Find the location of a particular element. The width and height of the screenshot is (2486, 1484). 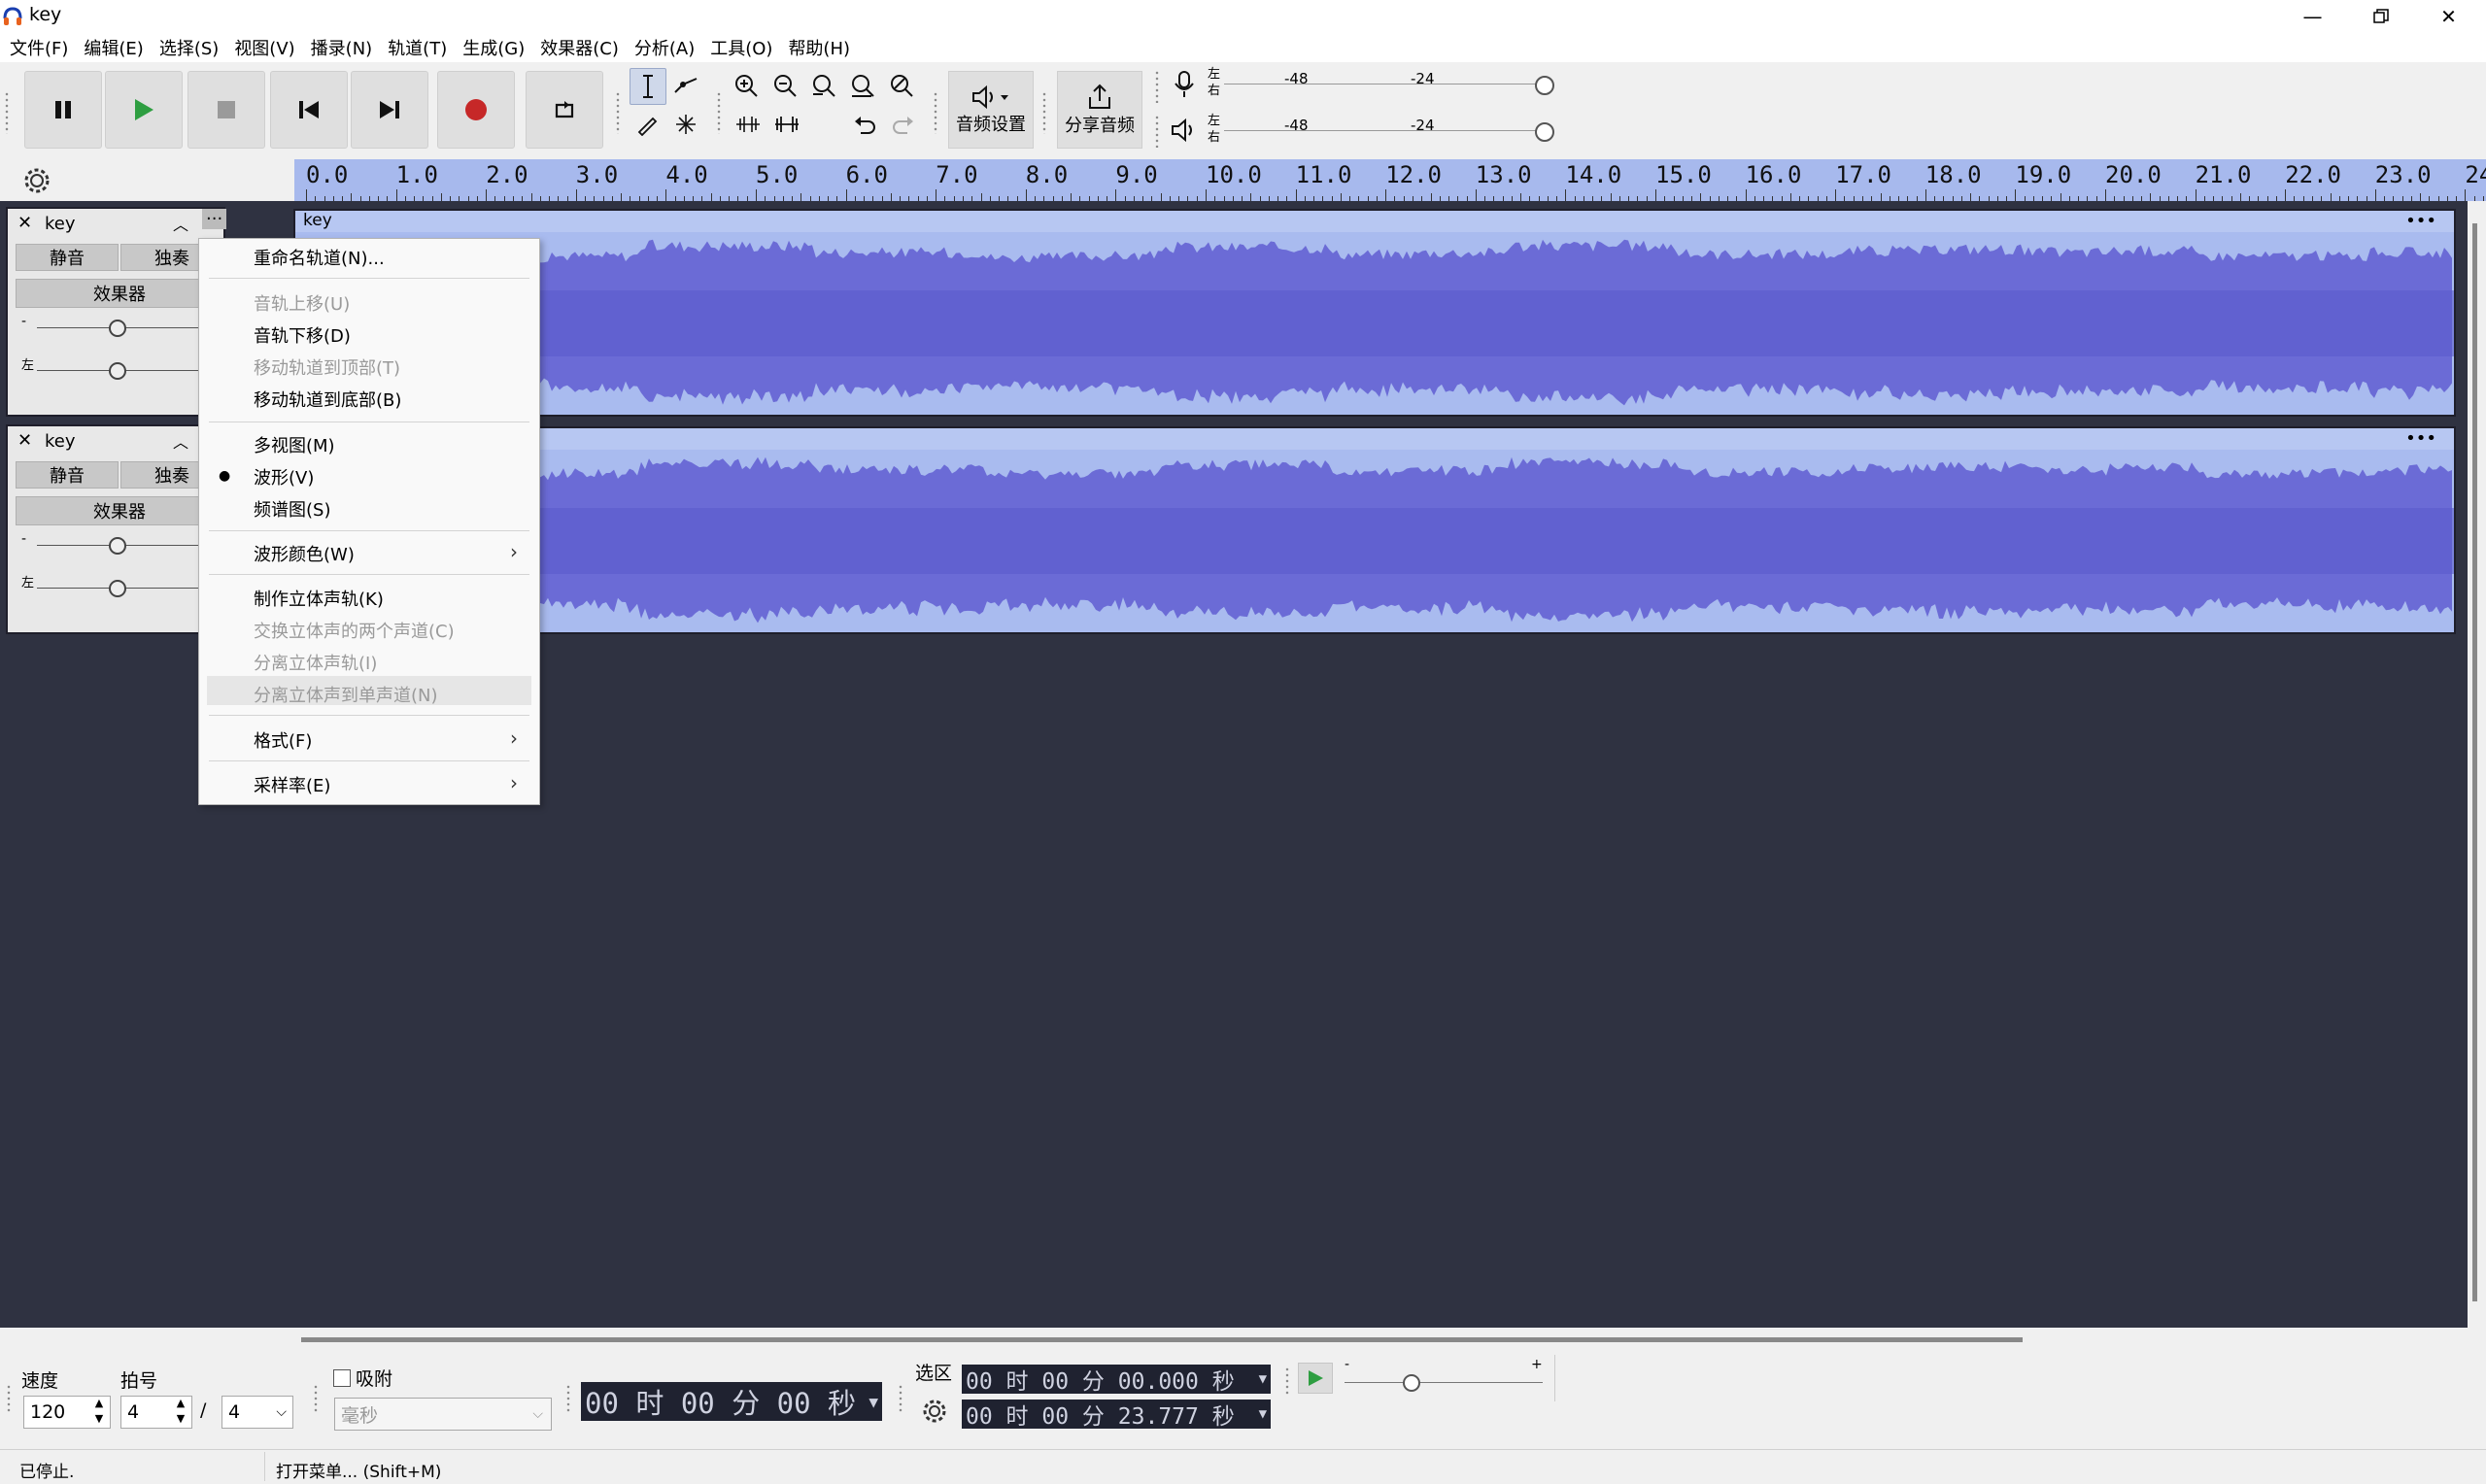

menu-generate: 生成(G) is located at coordinates (495, 47).